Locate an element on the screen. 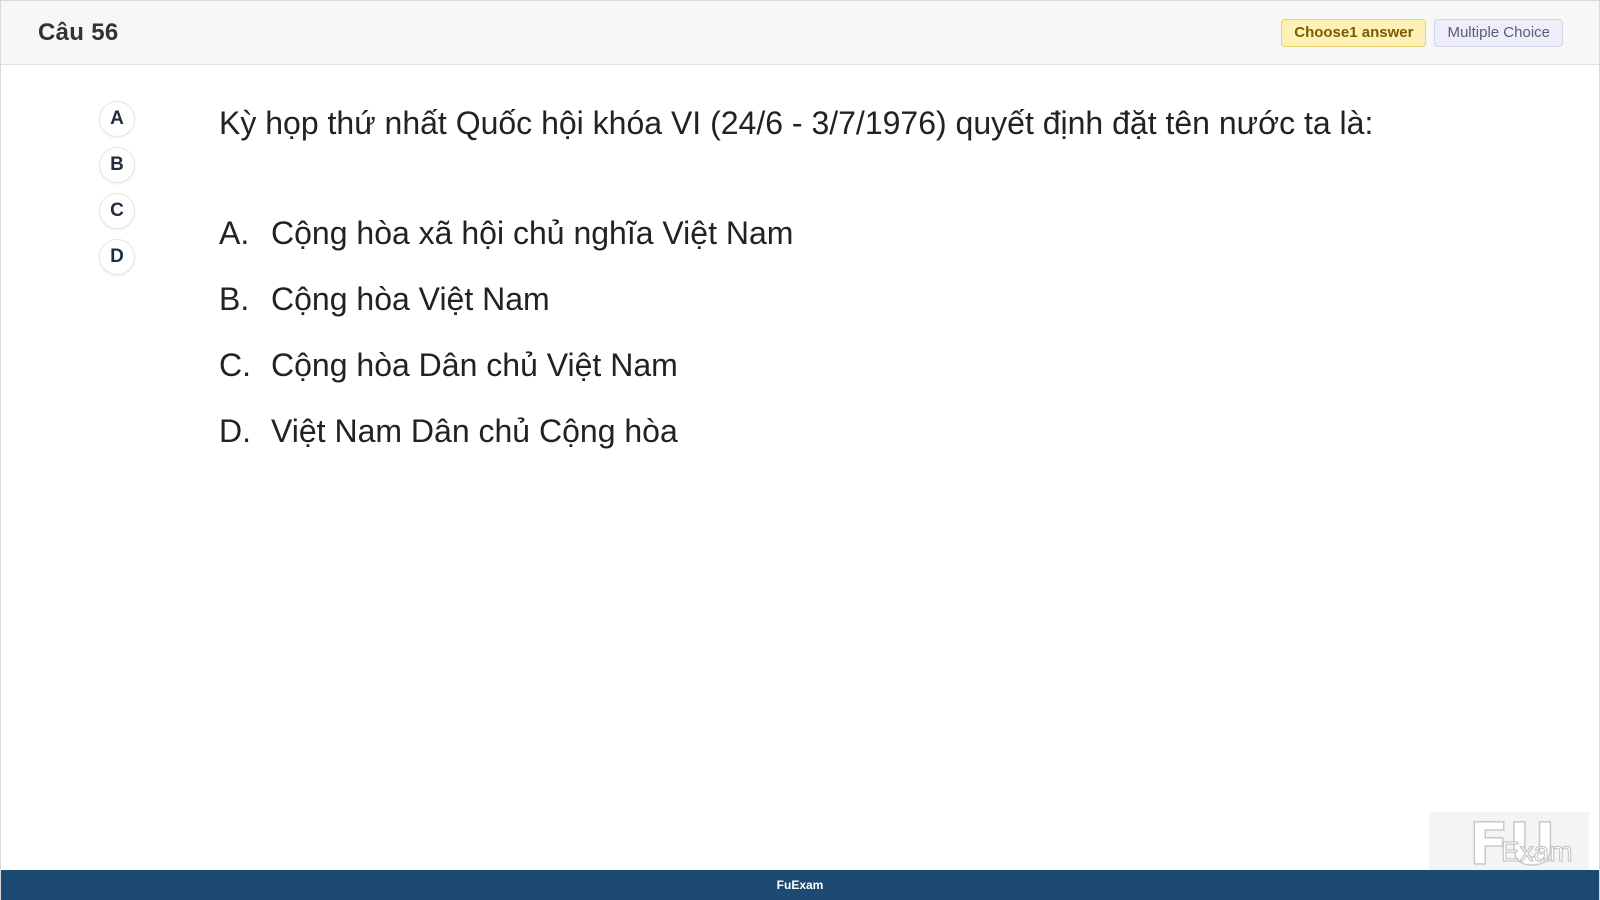  answer-select-d: D is located at coordinates (117, 257).